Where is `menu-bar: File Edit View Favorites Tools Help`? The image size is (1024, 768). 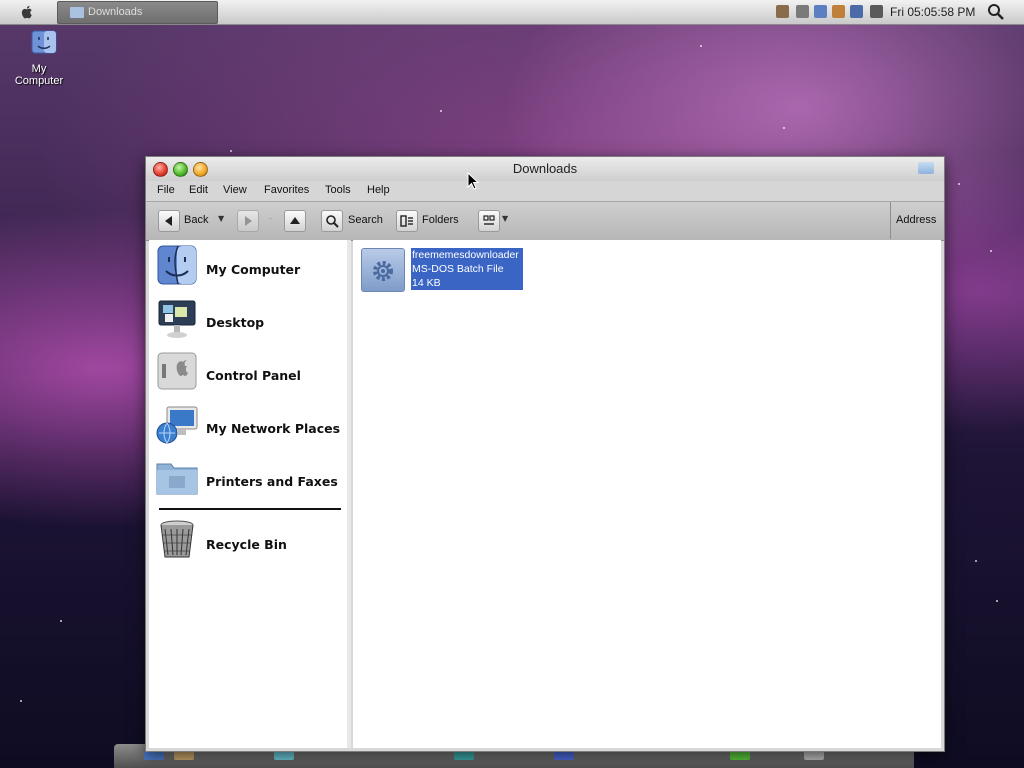 menu-bar: File Edit View Favorites Tools Help is located at coordinates (545, 191).